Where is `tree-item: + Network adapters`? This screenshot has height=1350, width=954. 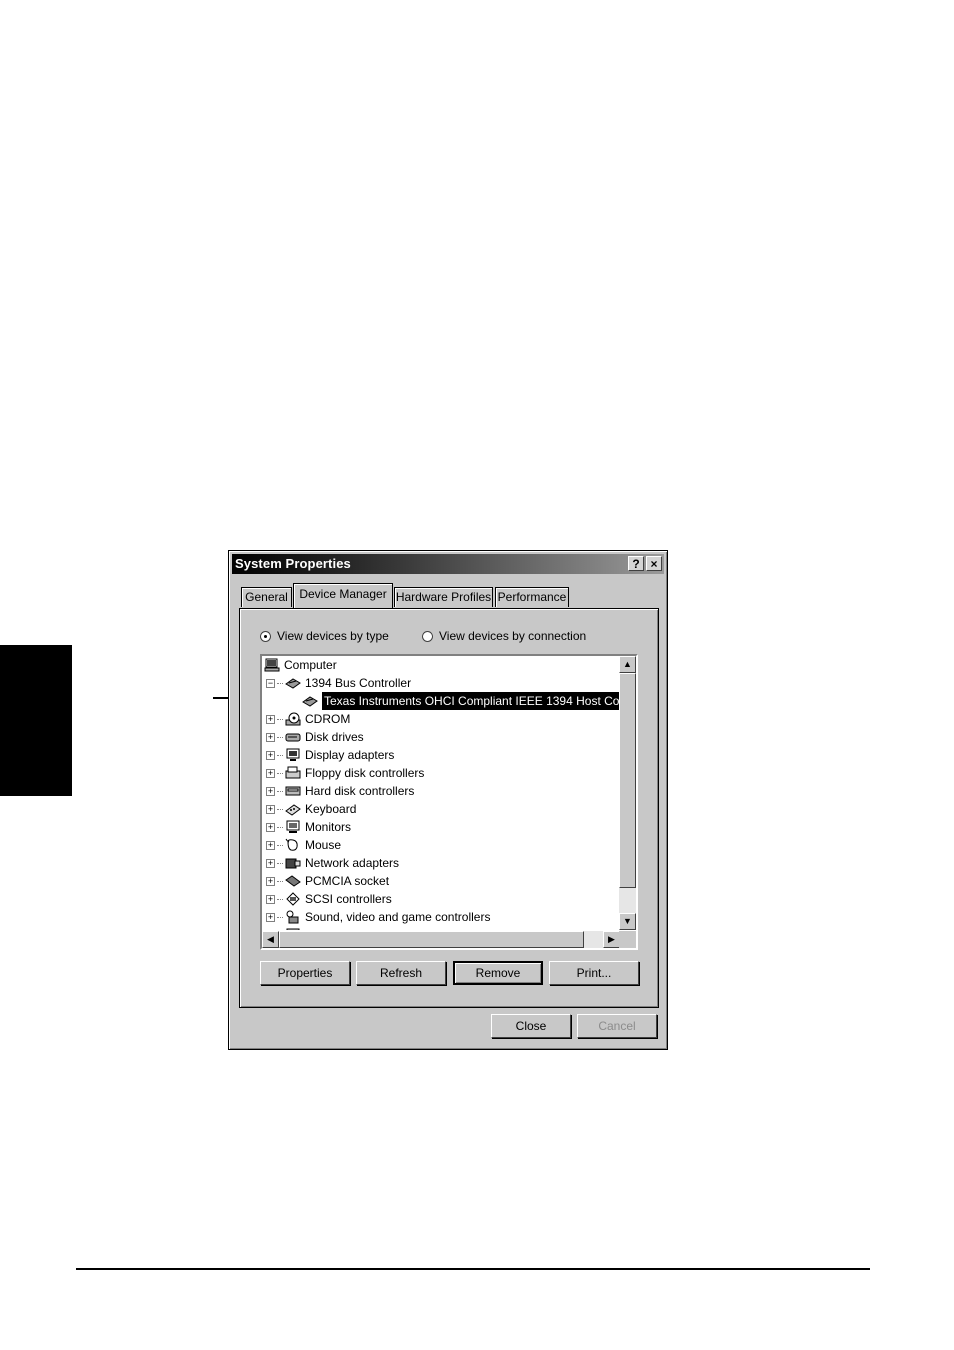 tree-item: + Network adapters is located at coordinates (332, 863).